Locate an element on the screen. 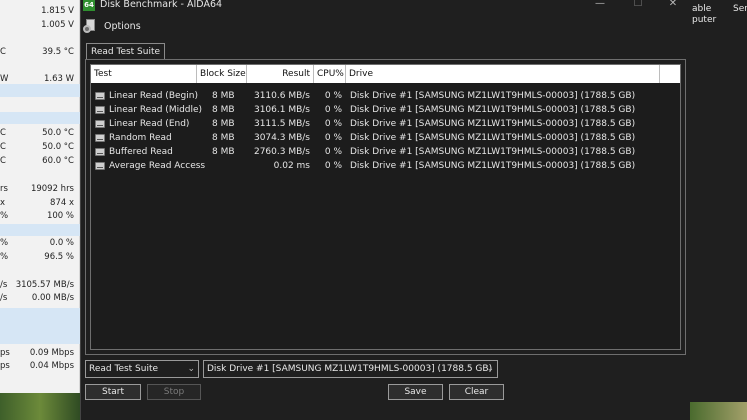 The height and width of the screenshot is (420, 747). result-value: 3074.3 MB/s is located at coordinates (281, 138).